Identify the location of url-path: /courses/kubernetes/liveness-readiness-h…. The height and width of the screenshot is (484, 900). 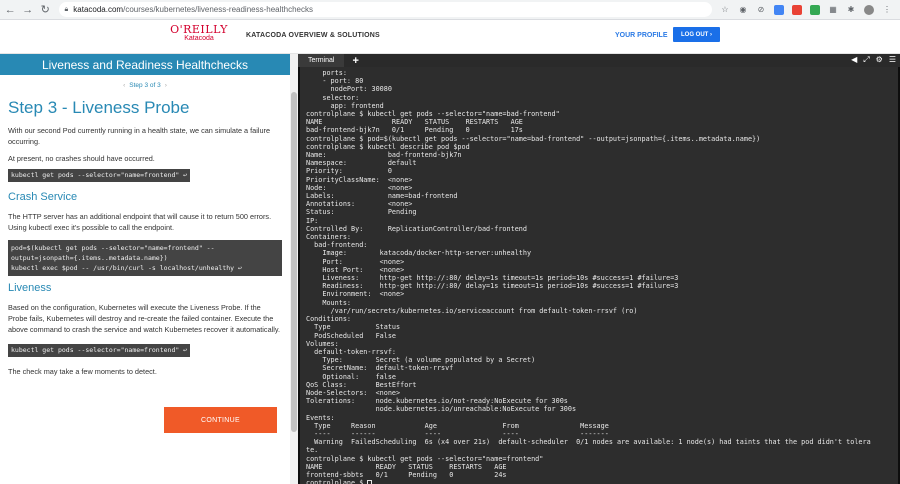
(218, 9).